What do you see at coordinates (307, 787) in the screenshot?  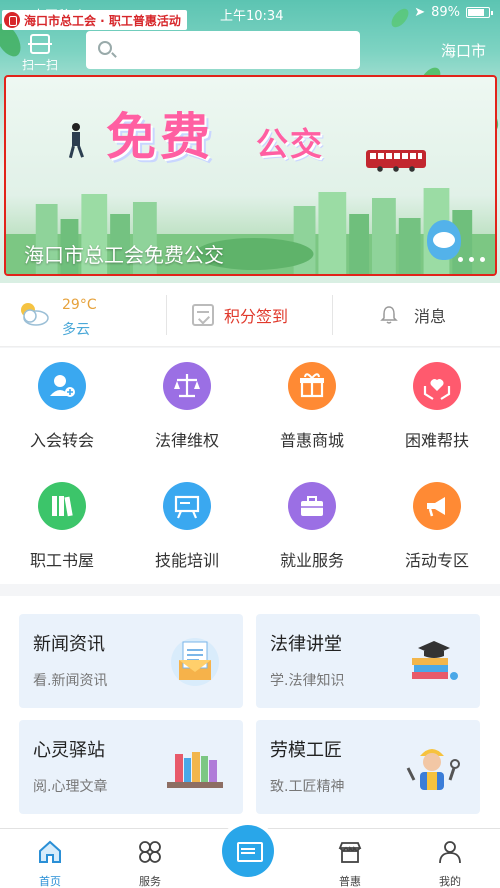 I see `card-desc: 致.工匠精神` at bounding box center [307, 787].